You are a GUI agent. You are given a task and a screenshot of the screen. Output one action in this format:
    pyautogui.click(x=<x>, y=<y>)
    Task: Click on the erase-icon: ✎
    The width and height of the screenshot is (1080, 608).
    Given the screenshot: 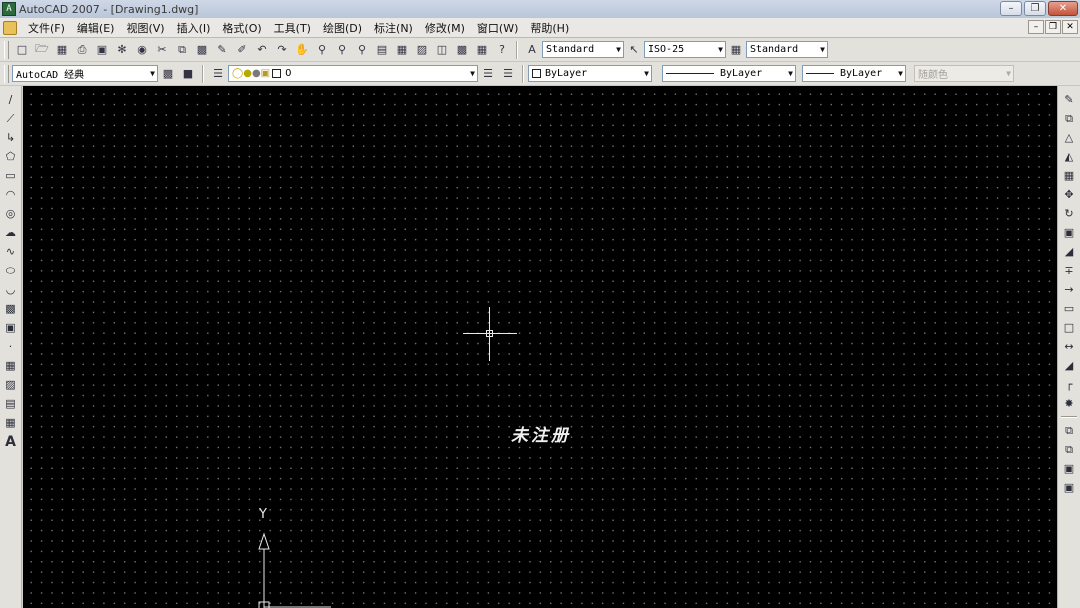 What is the action you would take?
    pyautogui.click(x=1069, y=100)
    